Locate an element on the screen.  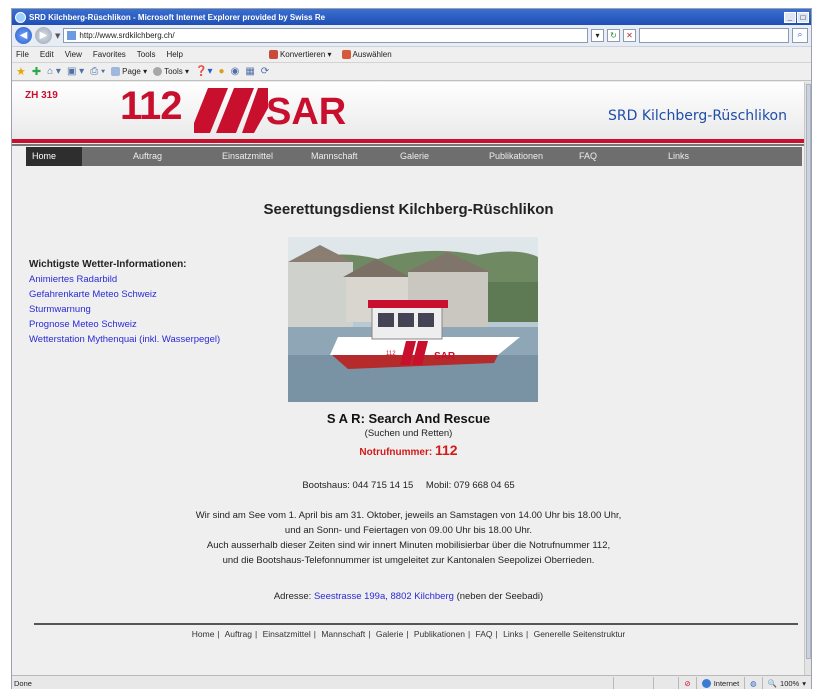
bootshaus-phone: Bootshaus: 044 715 14 15 is located at coordinates (358, 485).